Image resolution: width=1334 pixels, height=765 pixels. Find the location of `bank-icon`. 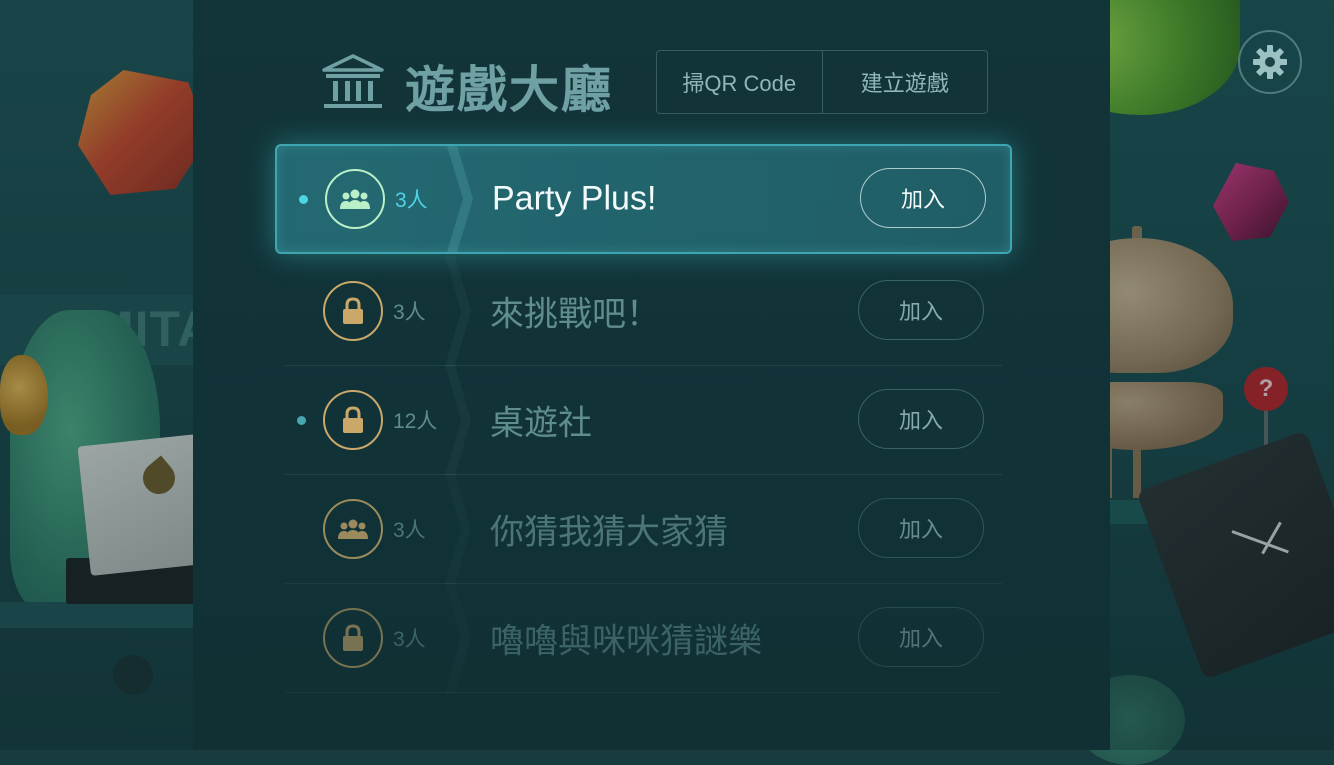

bank-icon is located at coordinates (353, 81).